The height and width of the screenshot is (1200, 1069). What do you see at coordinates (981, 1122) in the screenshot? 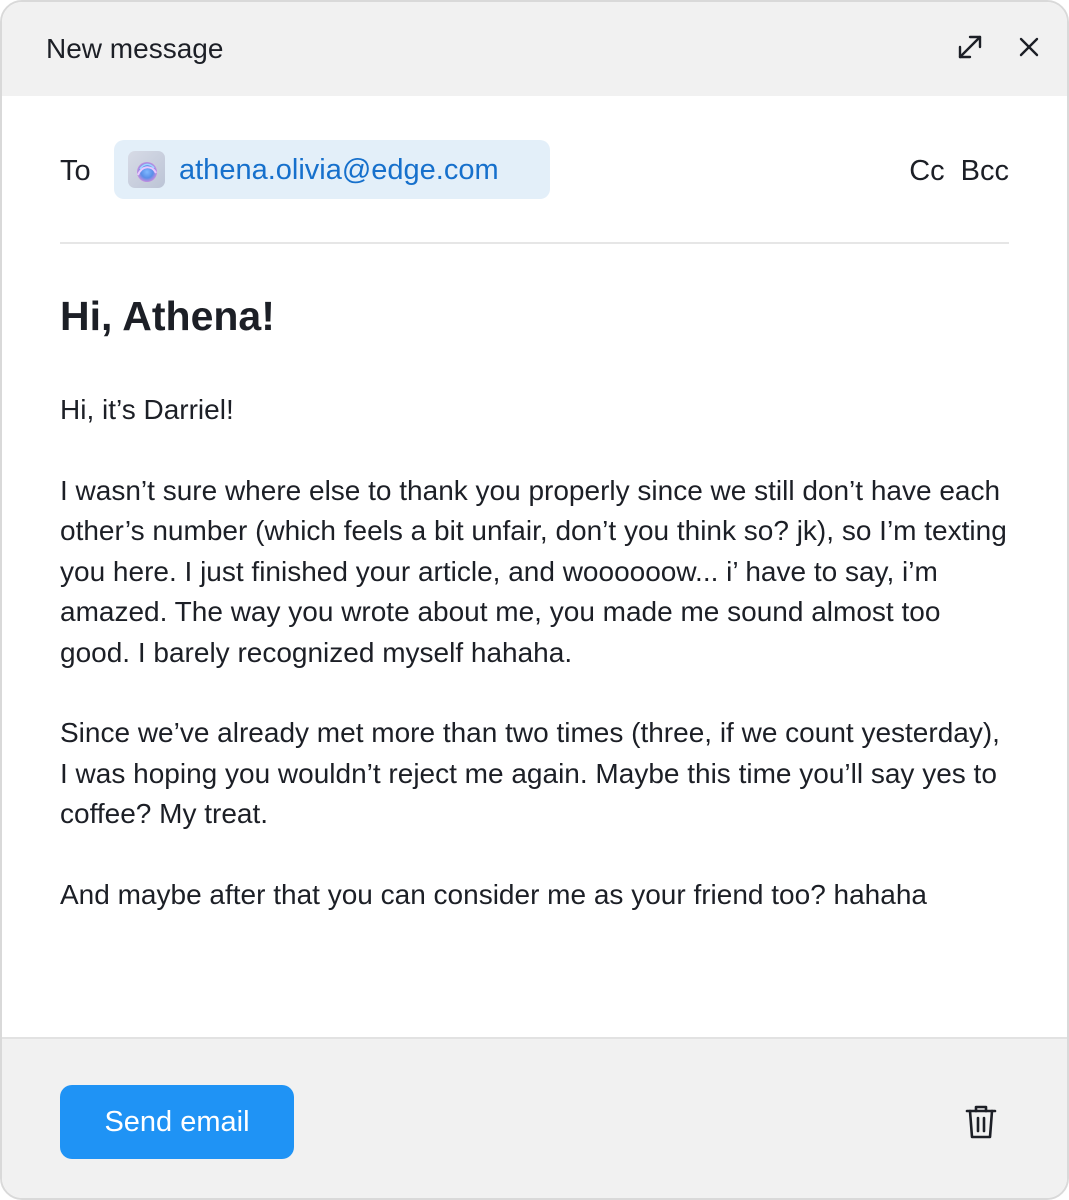
I see `trash-icon` at bounding box center [981, 1122].